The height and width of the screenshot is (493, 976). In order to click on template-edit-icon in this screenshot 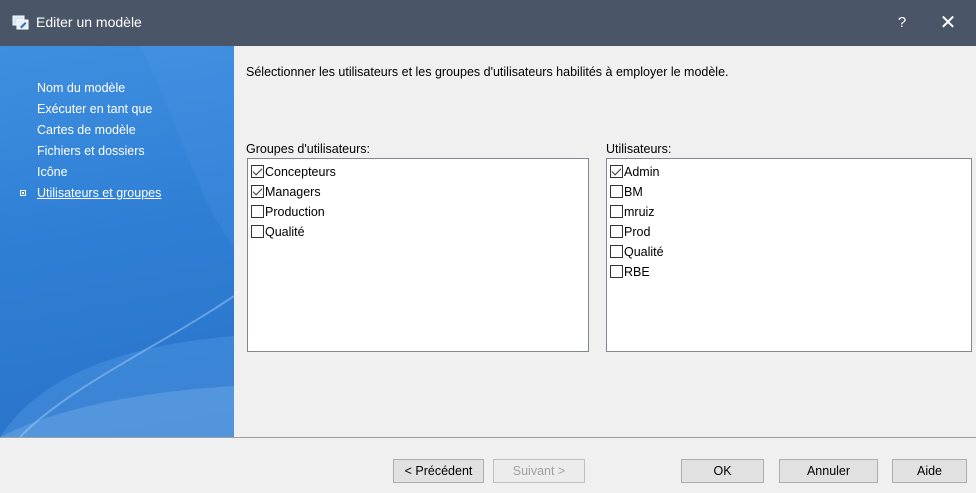, I will do `click(20, 22)`.